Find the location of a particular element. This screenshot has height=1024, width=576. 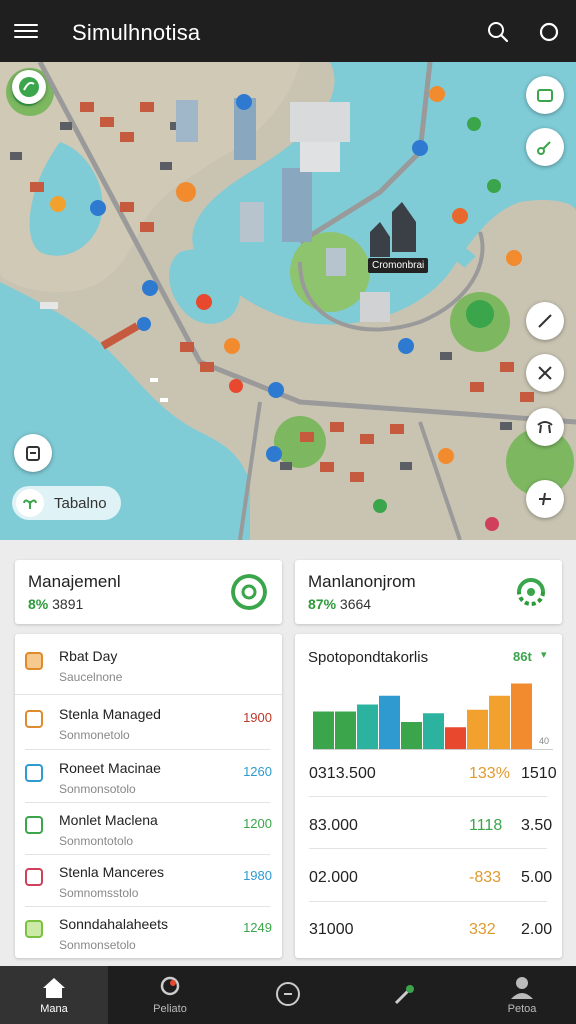

row-value-c: 5.00 is located at coordinates (537, 877).